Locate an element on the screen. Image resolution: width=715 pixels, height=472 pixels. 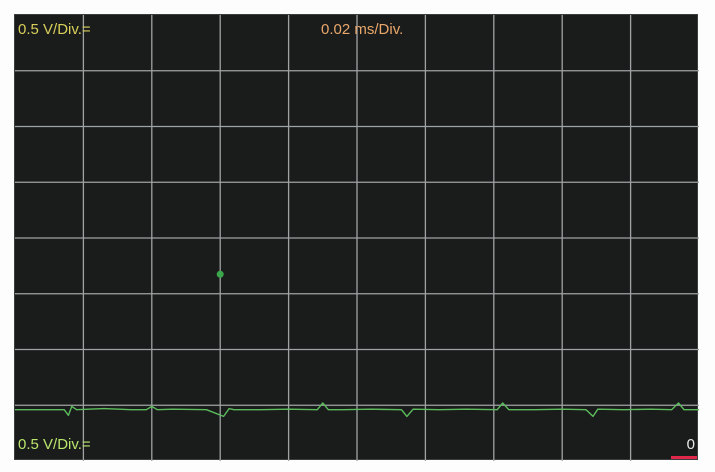
cursor-point-marker is located at coordinates (220, 274).